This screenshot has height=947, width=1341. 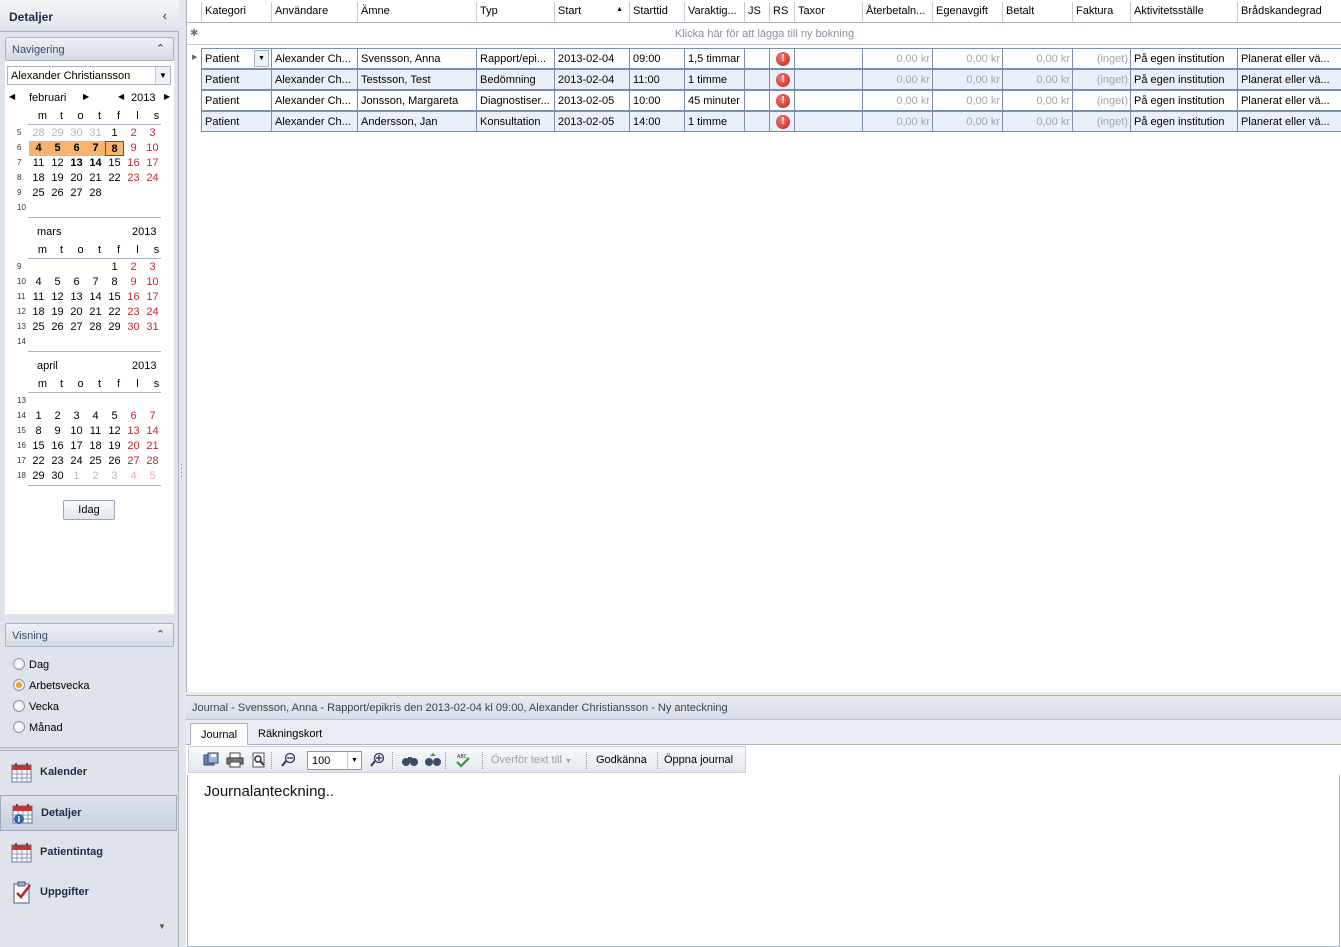 What do you see at coordinates (463, 760) in the screenshot?
I see `spell-check-icon: ABC` at bounding box center [463, 760].